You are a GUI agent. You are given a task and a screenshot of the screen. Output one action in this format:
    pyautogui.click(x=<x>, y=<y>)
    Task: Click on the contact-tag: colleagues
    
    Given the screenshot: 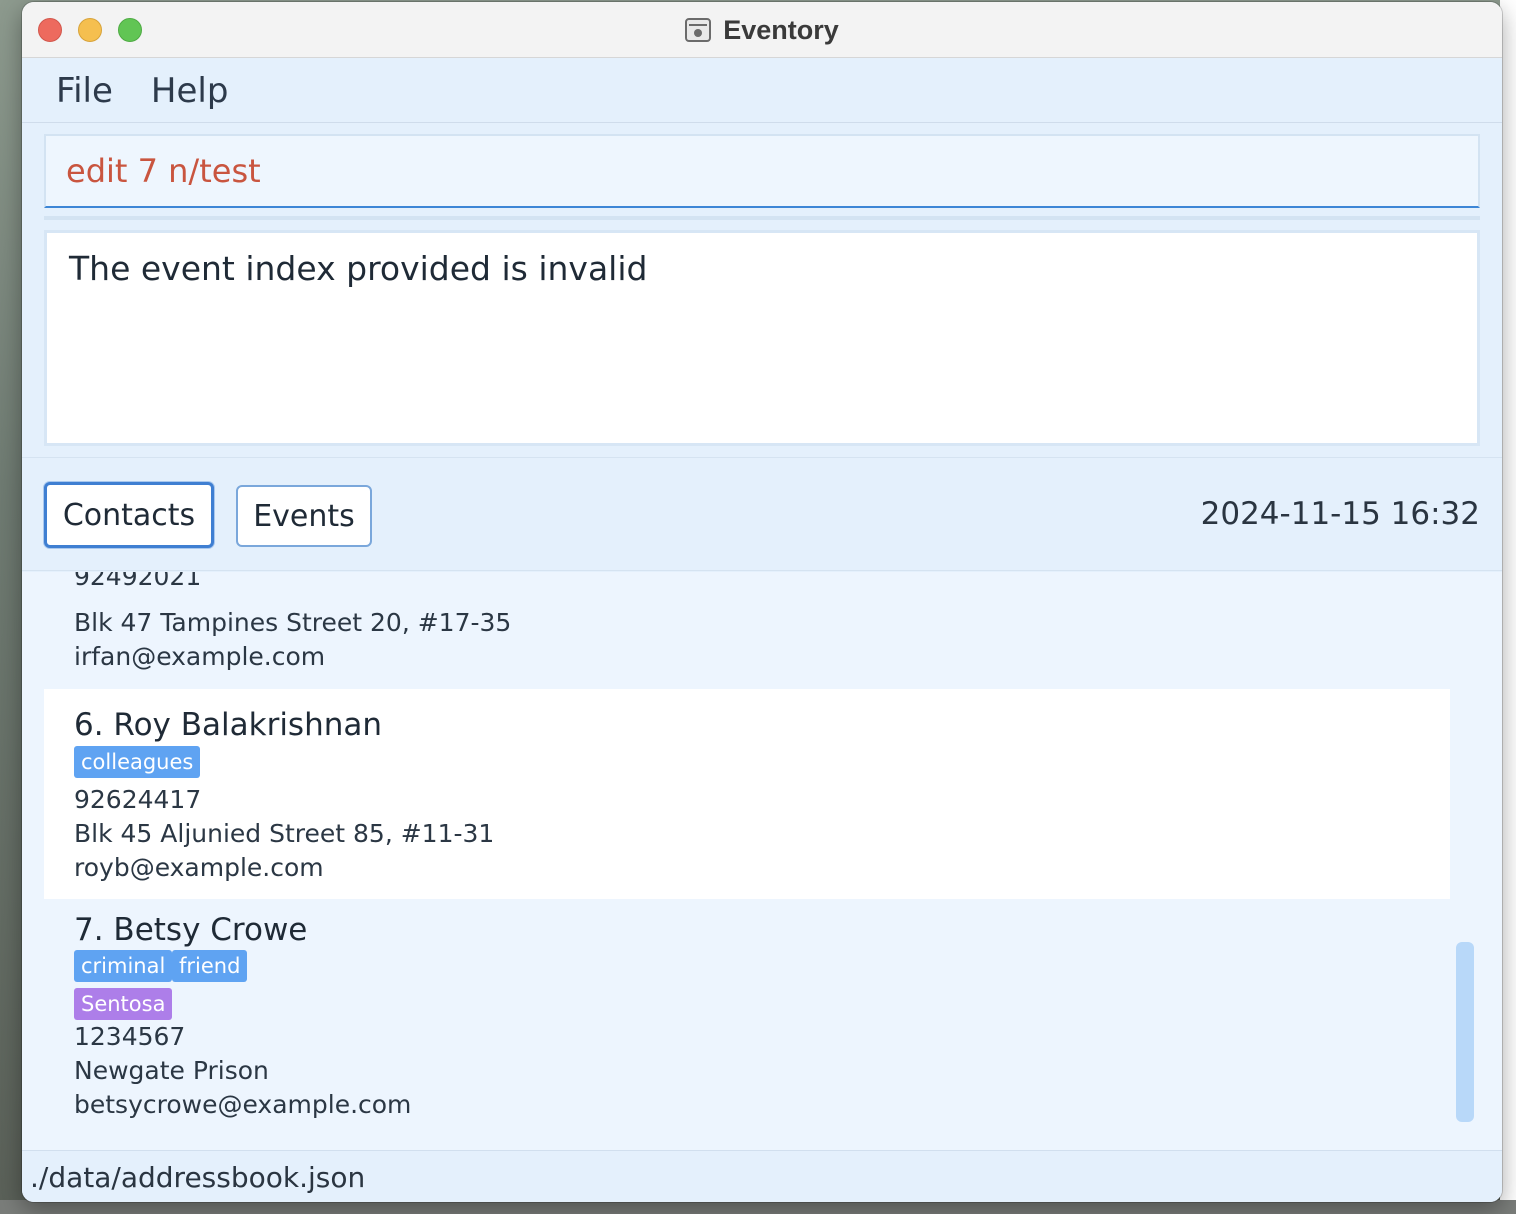 What is the action you would take?
    pyautogui.click(x=137, y=762)
    